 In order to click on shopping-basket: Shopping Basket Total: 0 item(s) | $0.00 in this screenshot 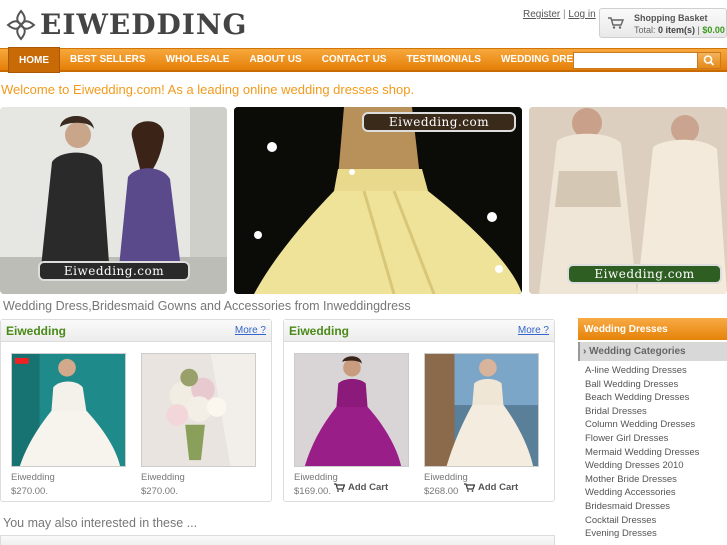, I will do `click(663, 23)`.